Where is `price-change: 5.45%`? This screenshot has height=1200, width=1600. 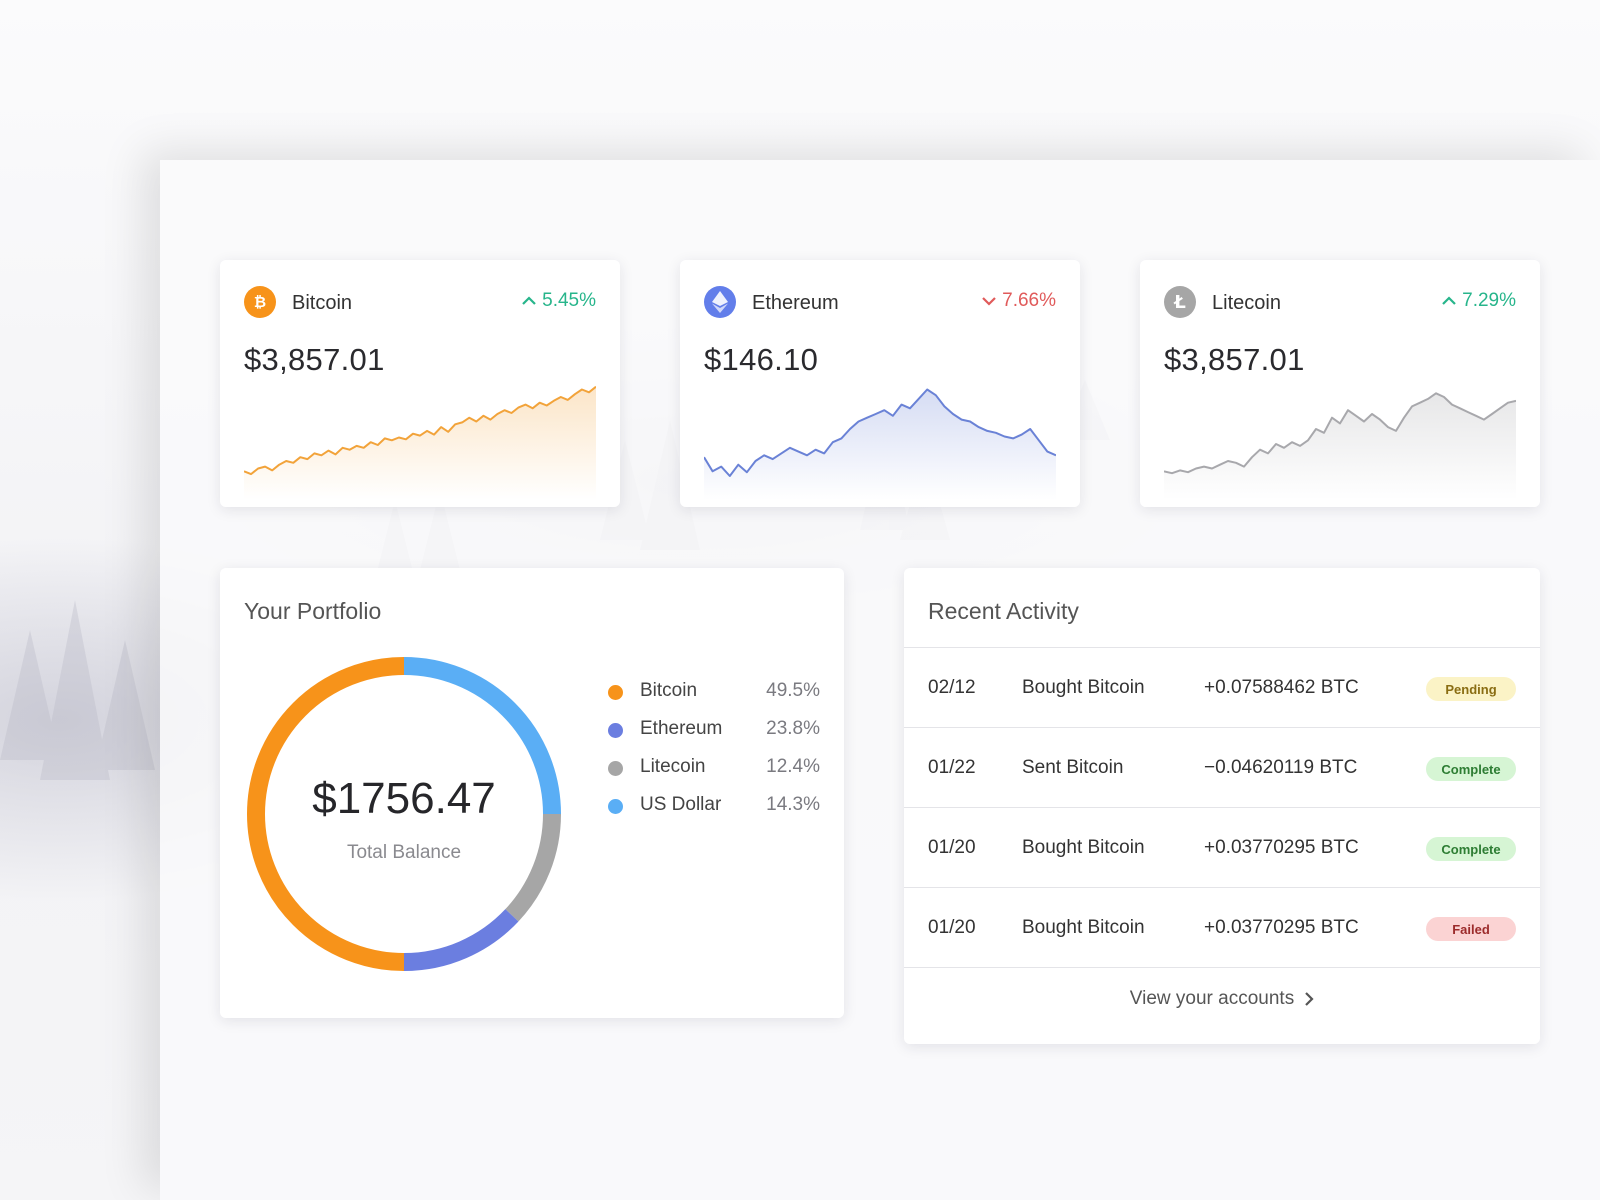 price-change: 5.45% is located at coordinates (559, 301).